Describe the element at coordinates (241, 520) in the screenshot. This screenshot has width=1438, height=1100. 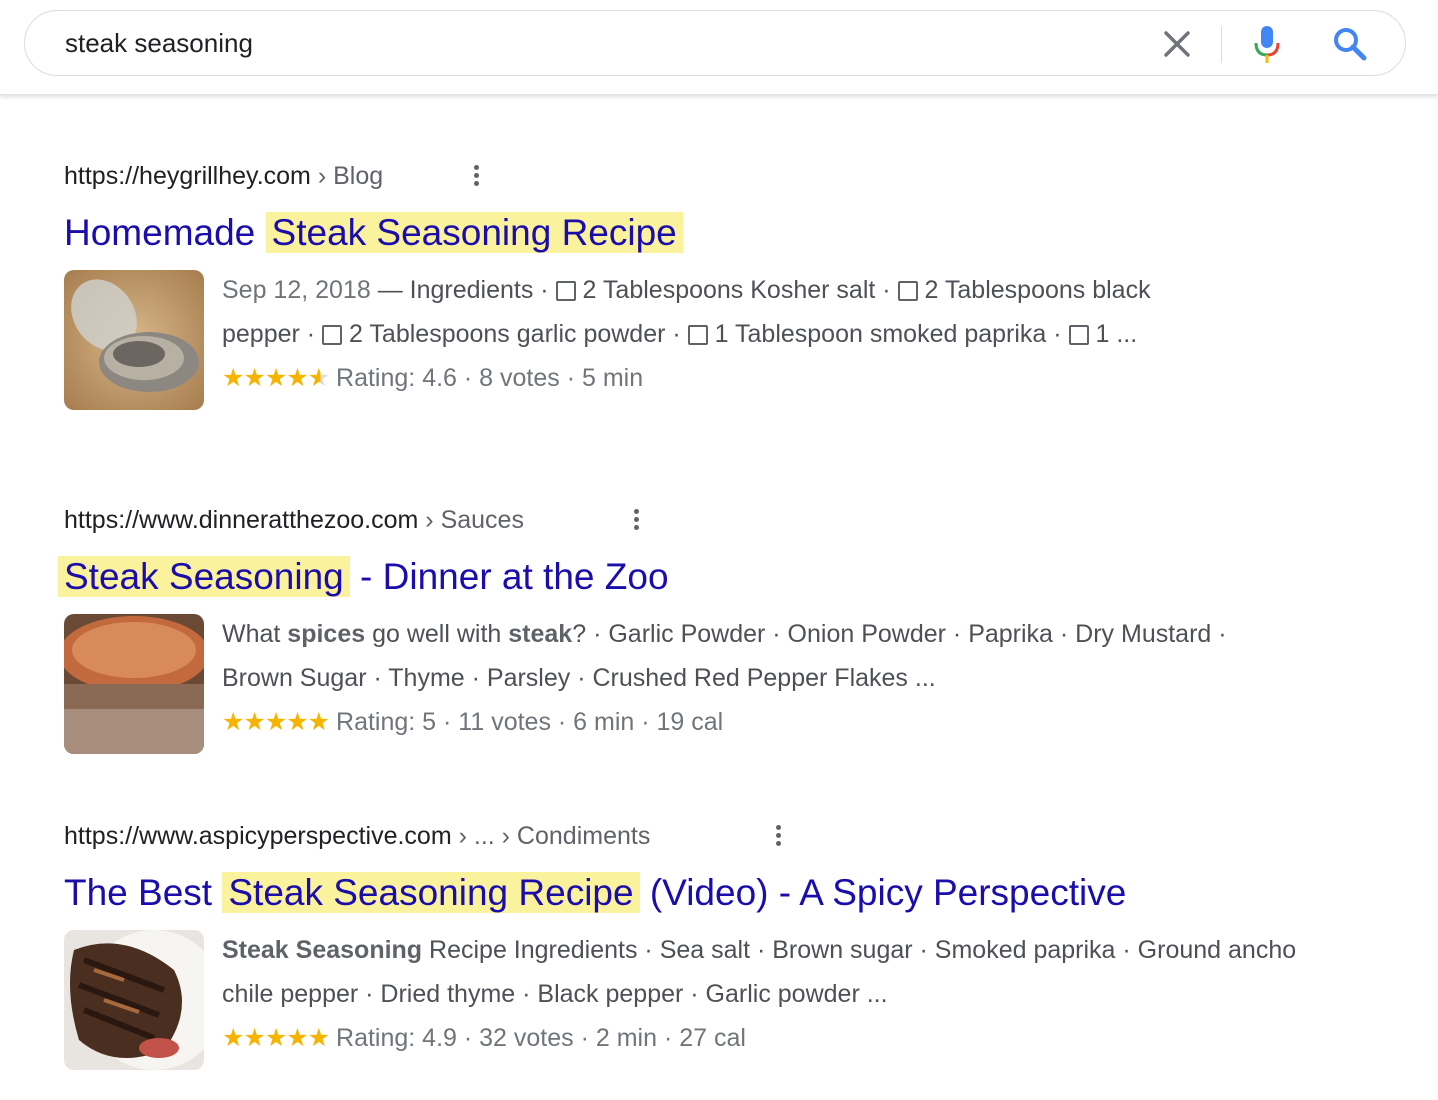
I see `result-domain: https://www.dinneratthezoo.com` at that location.